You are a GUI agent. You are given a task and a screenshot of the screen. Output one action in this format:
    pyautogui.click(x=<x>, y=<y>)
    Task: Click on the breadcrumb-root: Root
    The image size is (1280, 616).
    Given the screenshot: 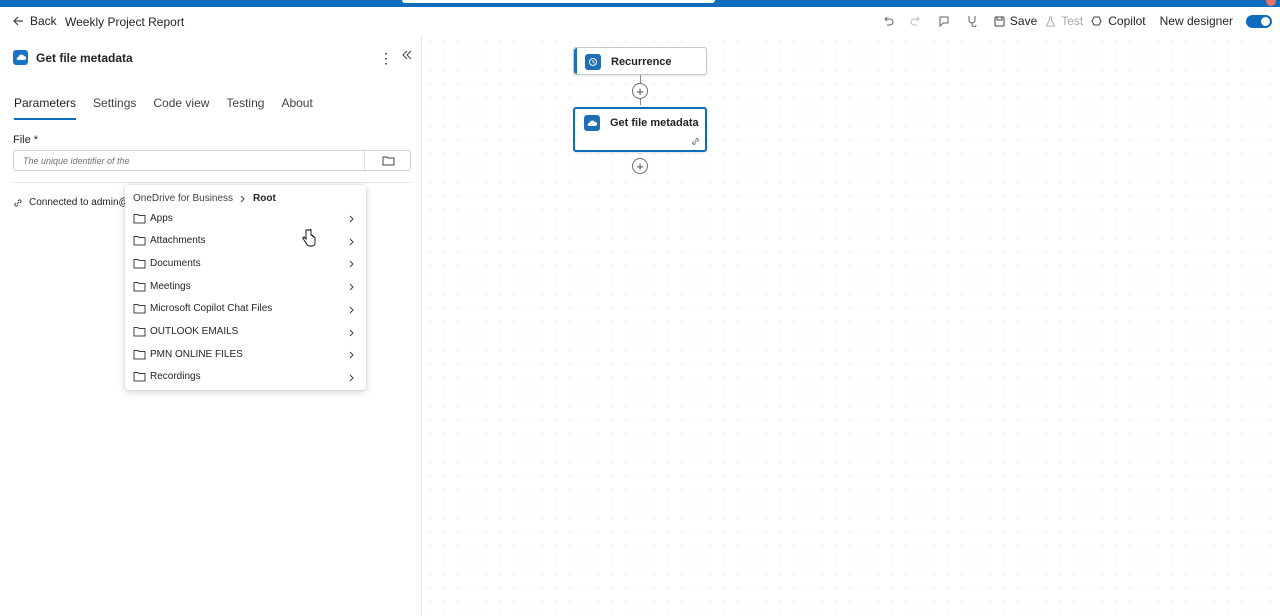 What is the action you would take?
    pyautogui.click(x=264, y=198)
    